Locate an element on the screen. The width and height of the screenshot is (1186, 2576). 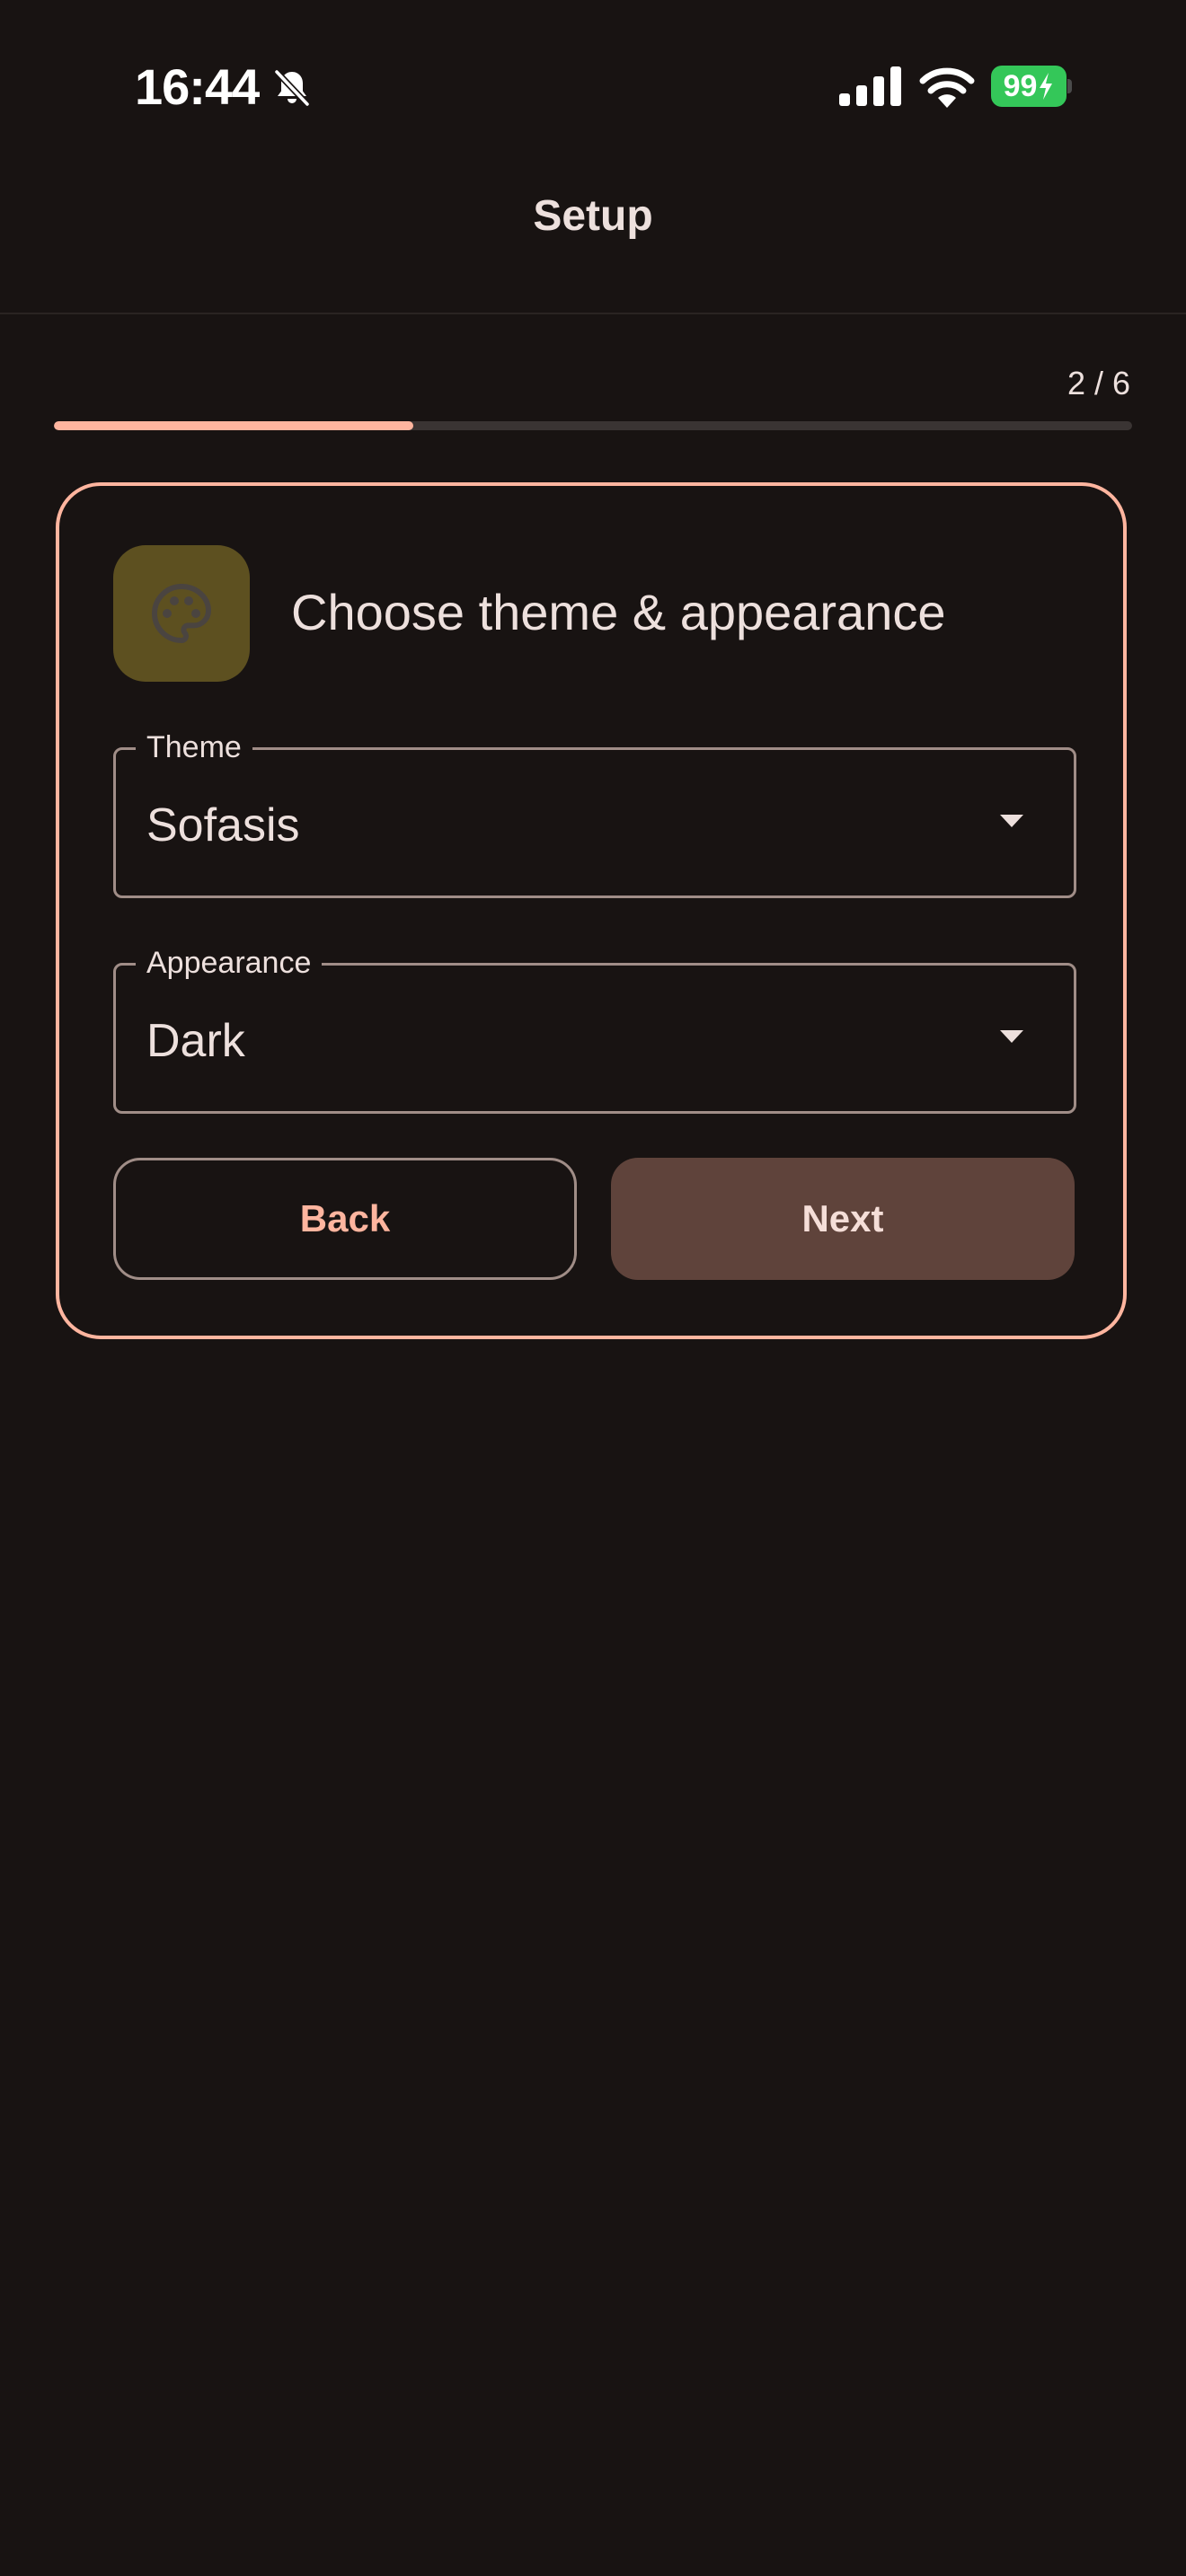
status-time: 16:44 is located at coordinates (197, 86).